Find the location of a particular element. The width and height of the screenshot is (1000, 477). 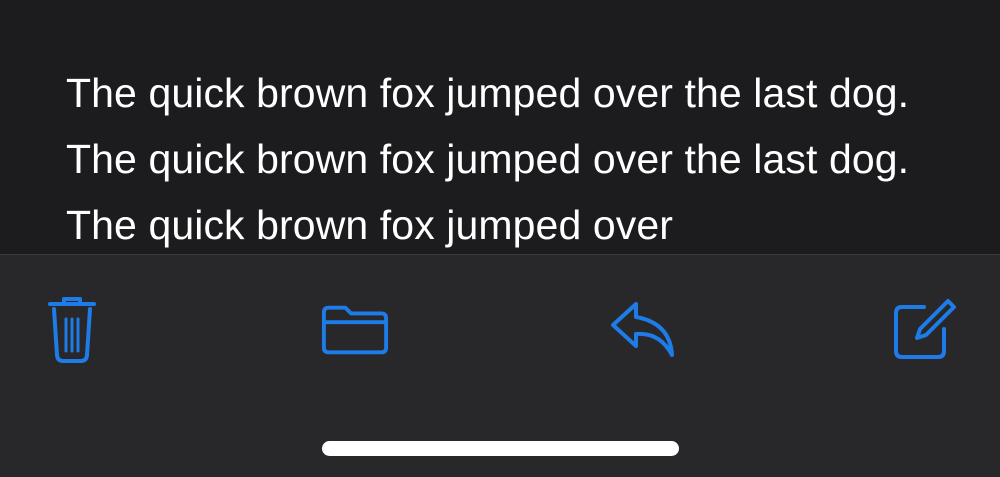

move-to-folder-button is located at coordinates (355, 330).